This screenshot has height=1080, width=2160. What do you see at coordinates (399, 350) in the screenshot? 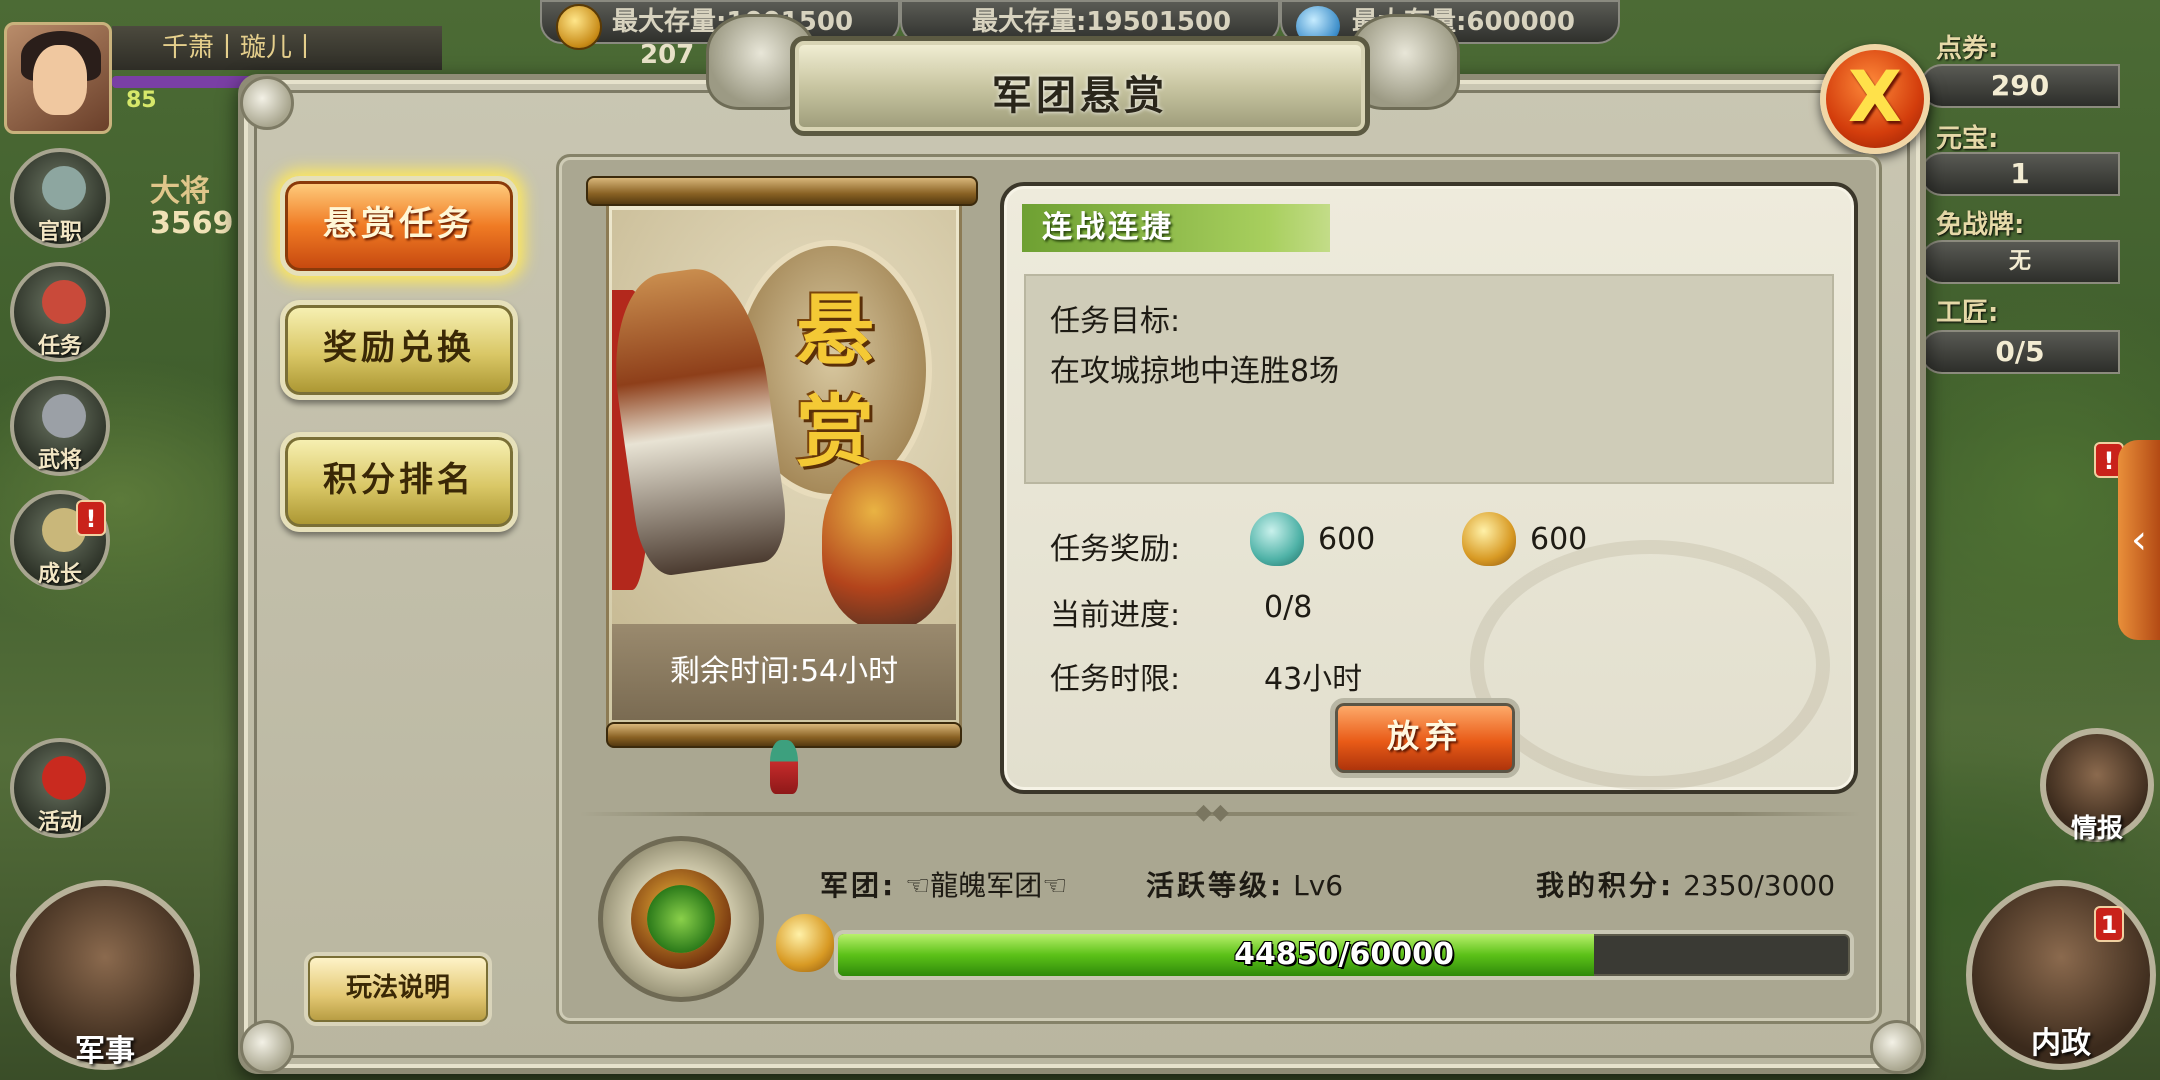
I see `tab-reward-exchange: 奖励兑换` at bounding box center [399, 350].